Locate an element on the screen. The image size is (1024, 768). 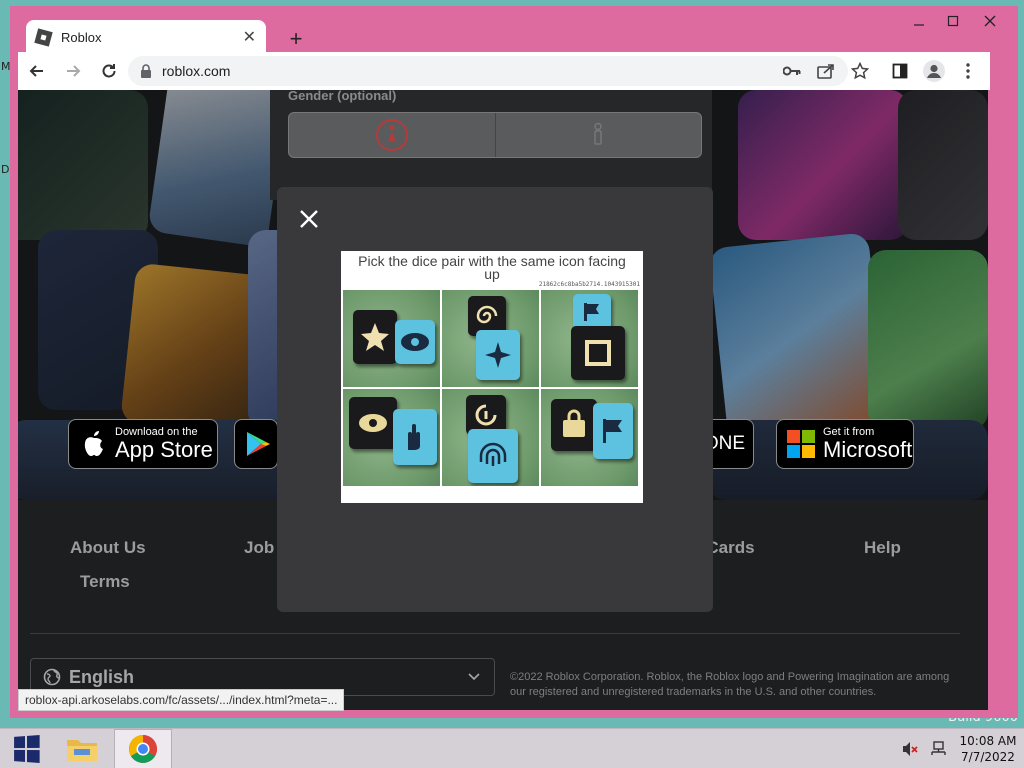
forward-button is located at coordinates (73, 71).